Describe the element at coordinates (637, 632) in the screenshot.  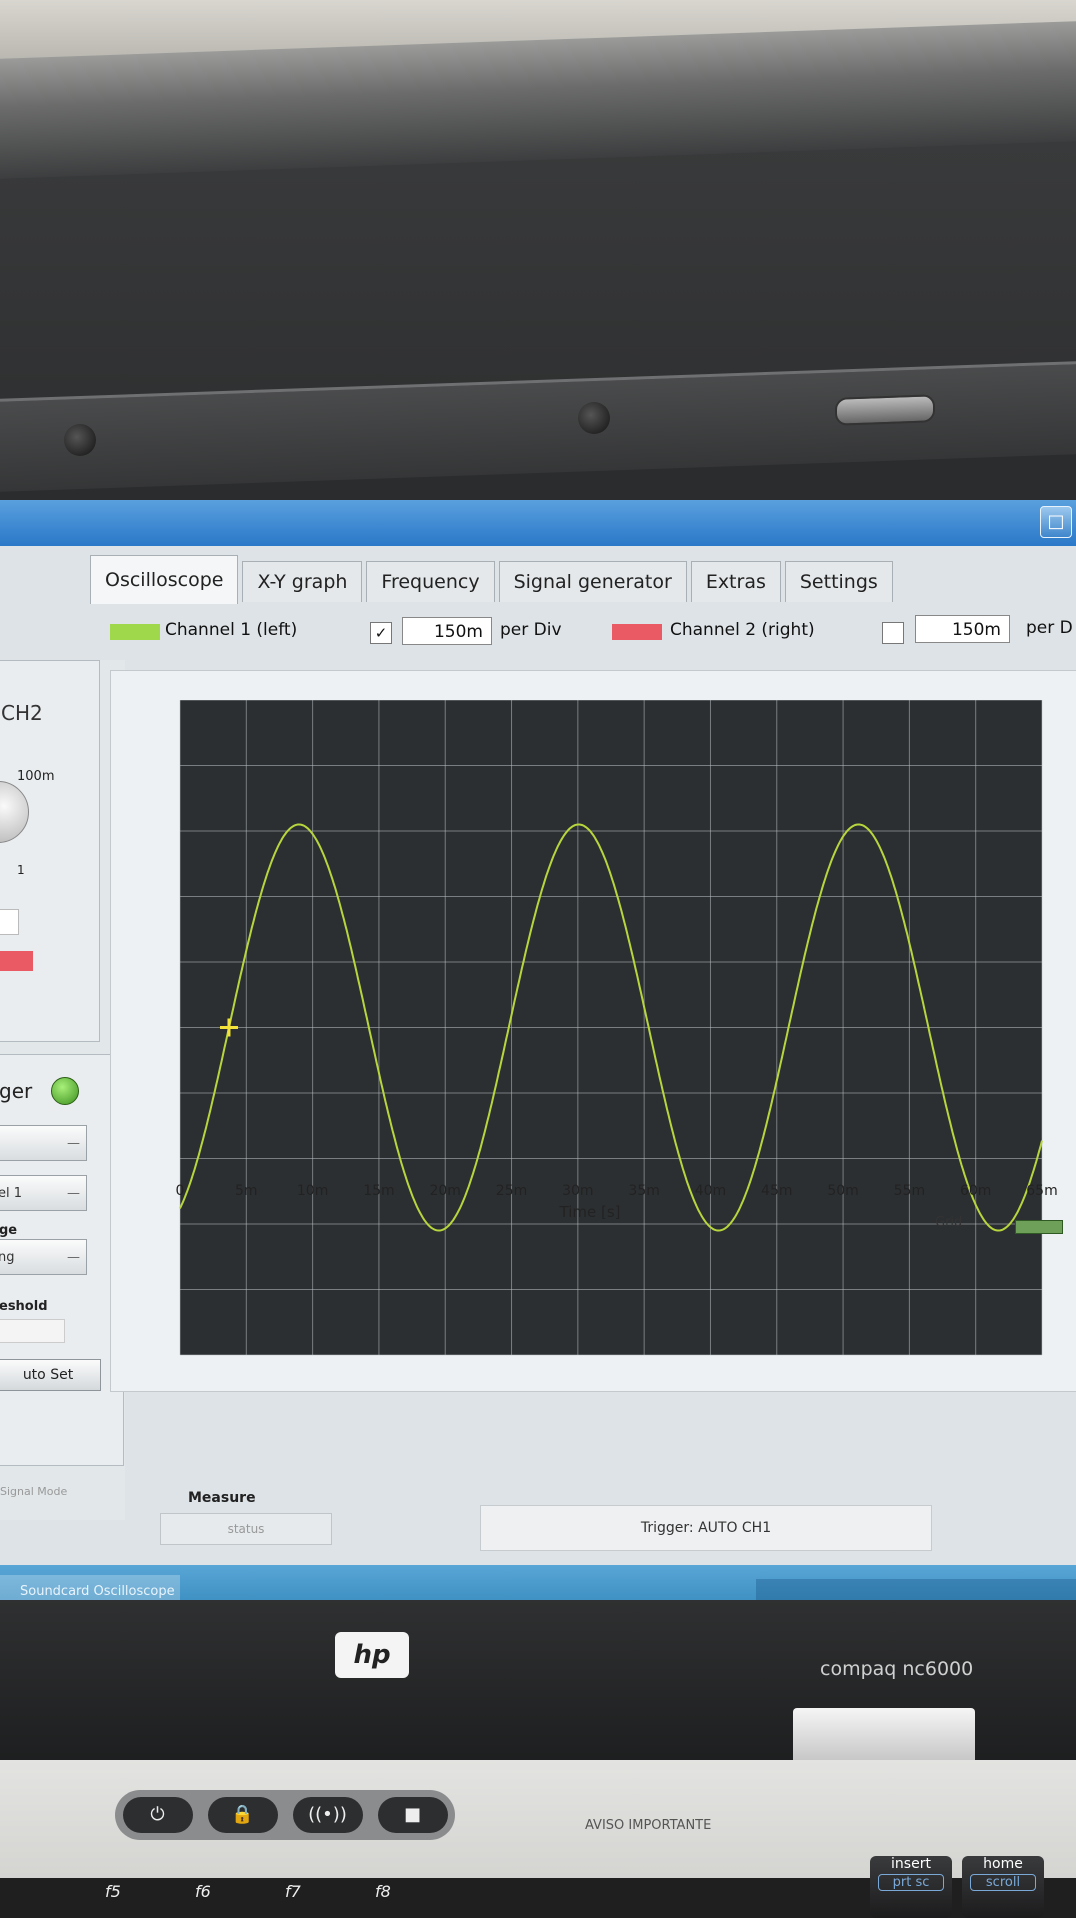
I see `ch2-color-swatch` at that location.